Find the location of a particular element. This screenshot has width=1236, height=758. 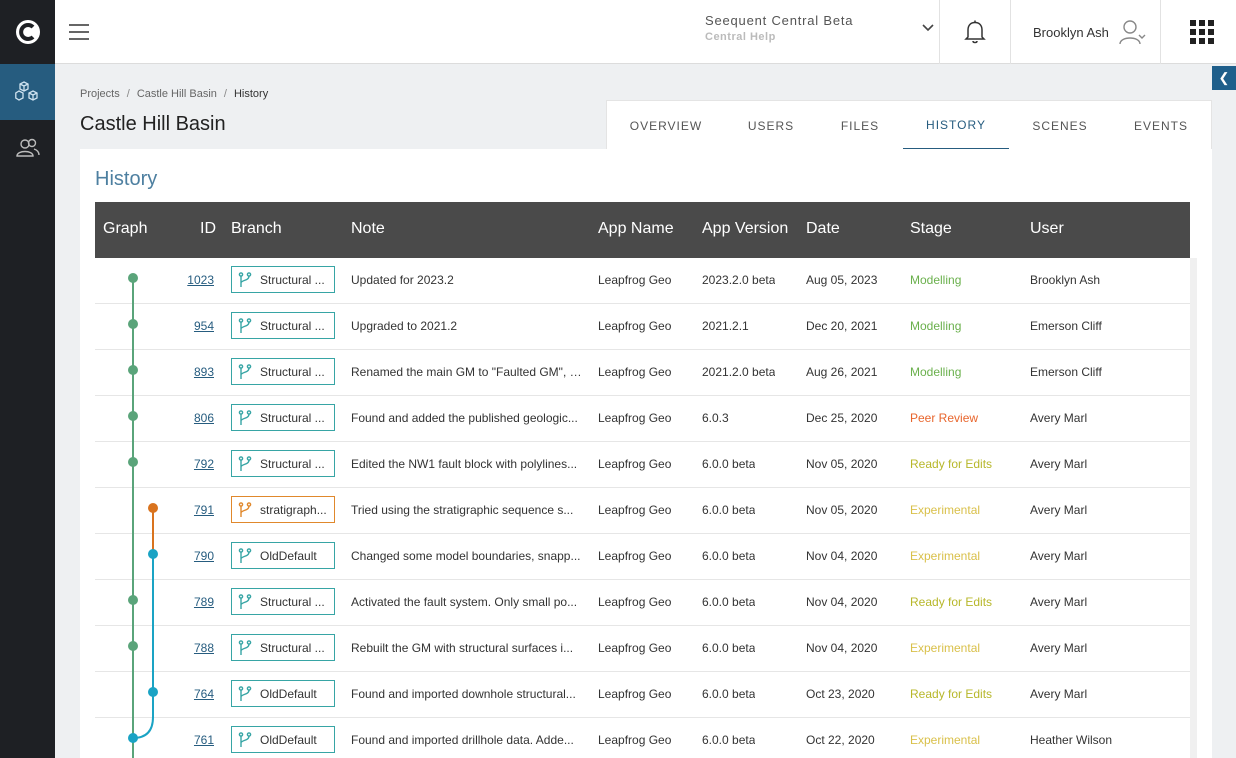

col-app-version: App Version is located at coordinates (745, 229).